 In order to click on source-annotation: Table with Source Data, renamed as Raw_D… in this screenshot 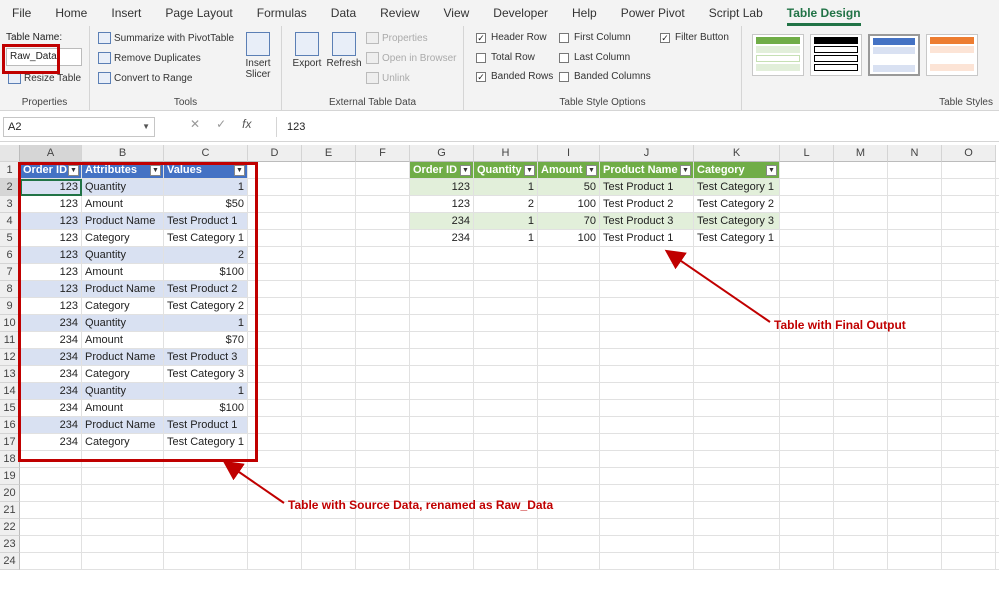, I will do `click(421, 505)`.